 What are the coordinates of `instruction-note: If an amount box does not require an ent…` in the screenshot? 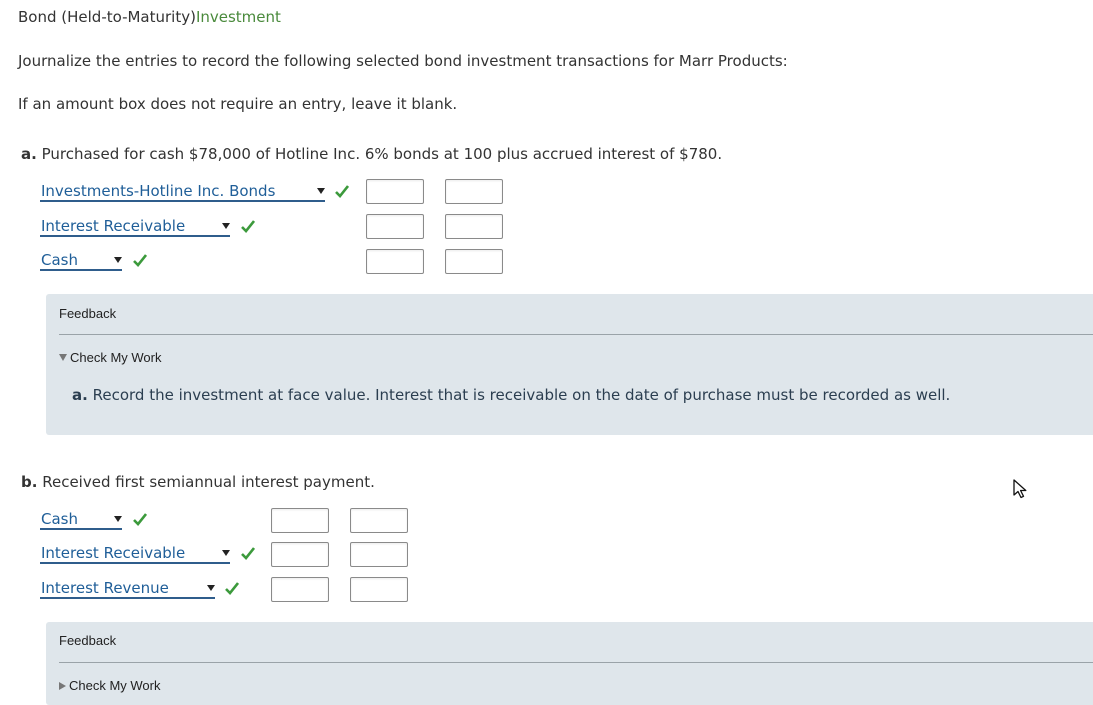 It's located at (238, 104).